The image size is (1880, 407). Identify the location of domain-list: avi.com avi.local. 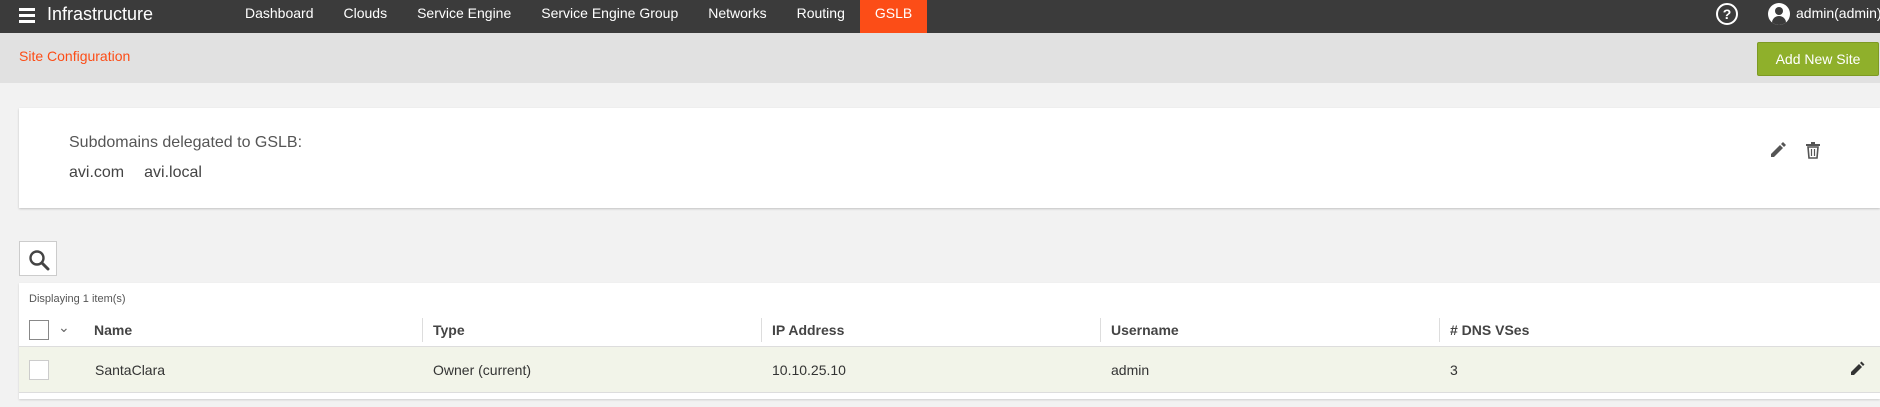
(145, 173).